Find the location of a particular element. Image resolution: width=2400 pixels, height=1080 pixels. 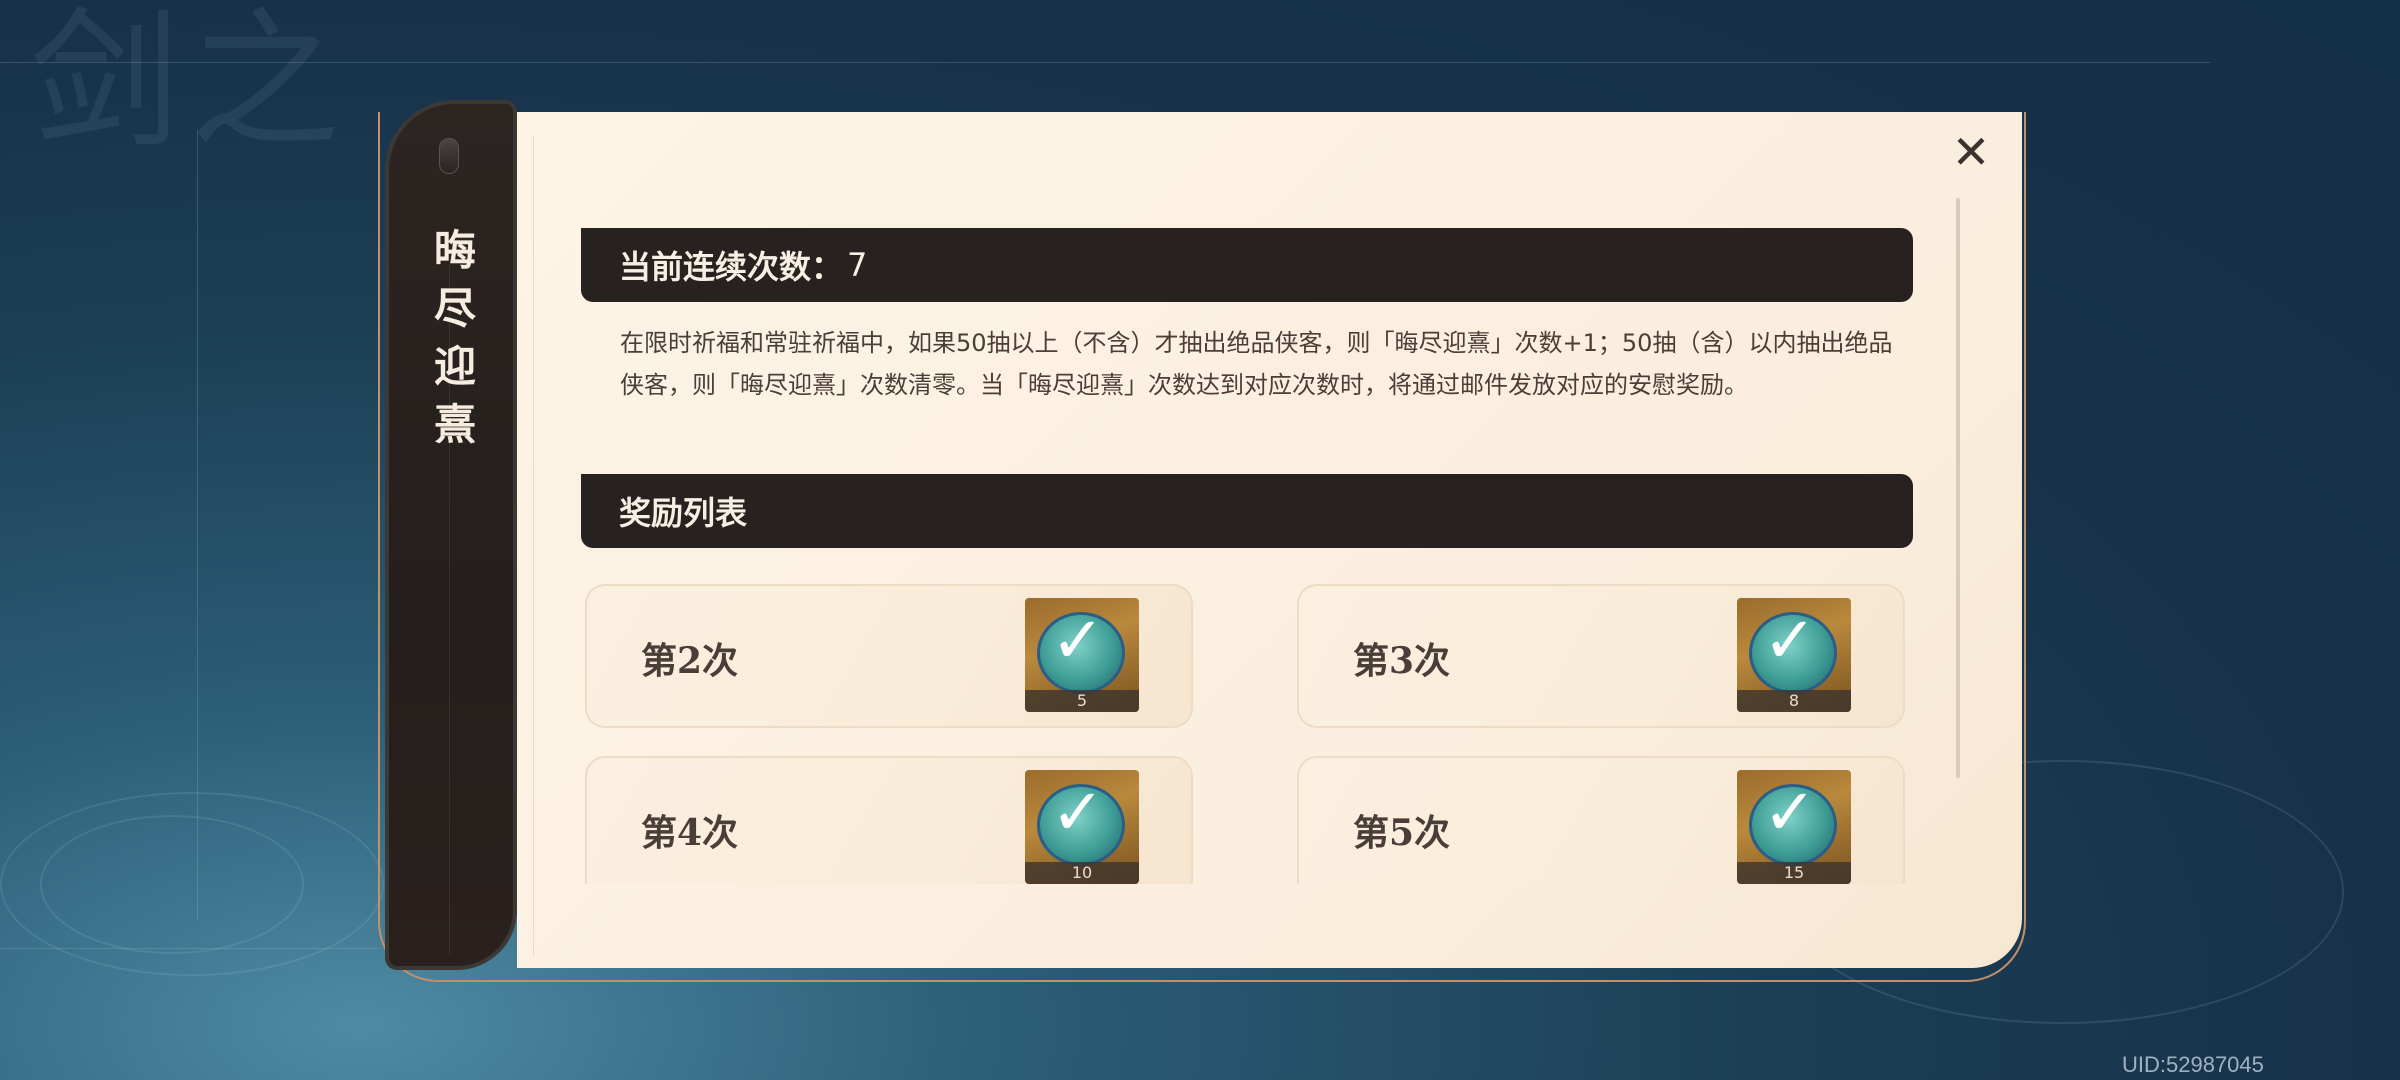

current-count-value: 7 is located at coordinates (857, 265).